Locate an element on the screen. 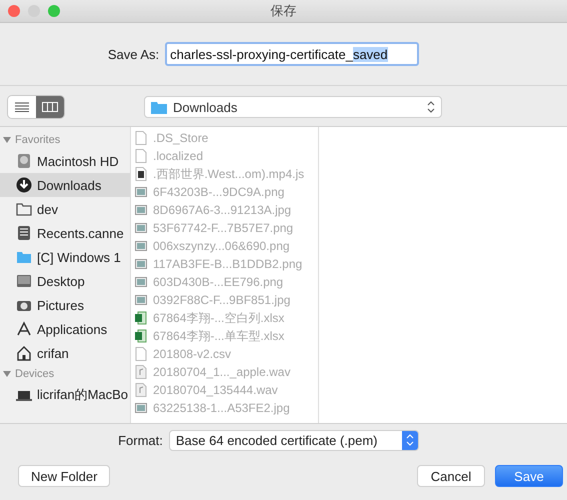 The height and width of the screenshot is (500, 567). file-name: 117AB3FE-B...B1DDB2.png is located at coordinates (227, 264).